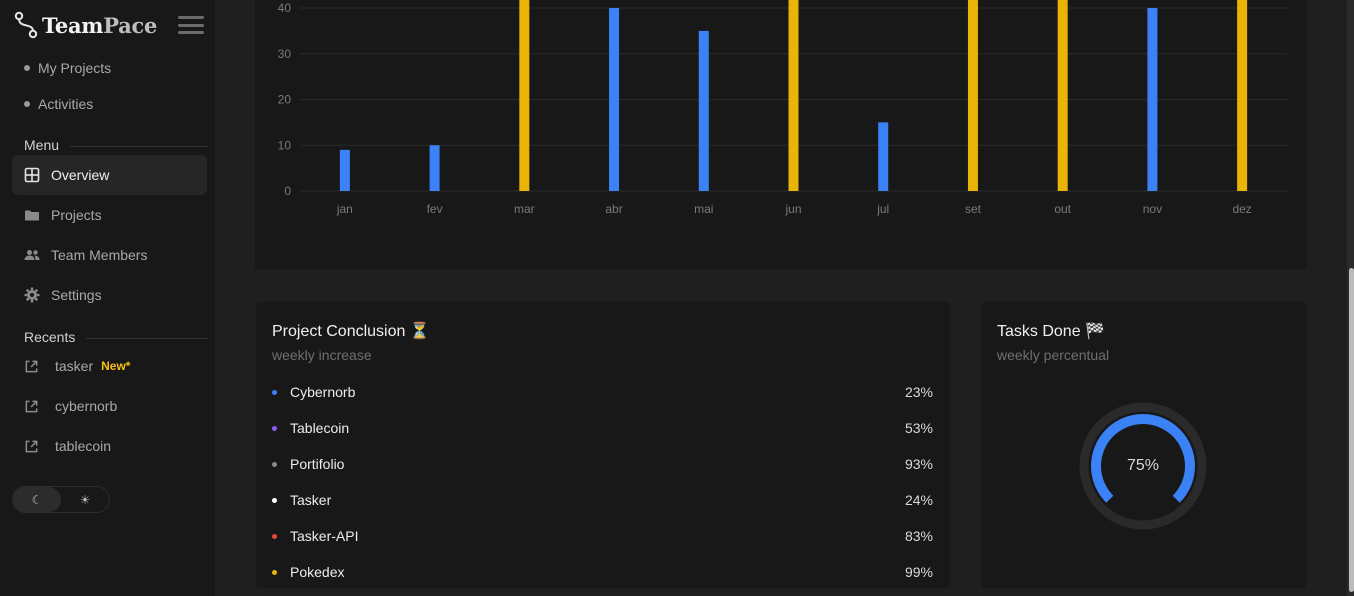 The image size is (1354, 596). I want to click on project-percent: 99%, so click(918, 572).